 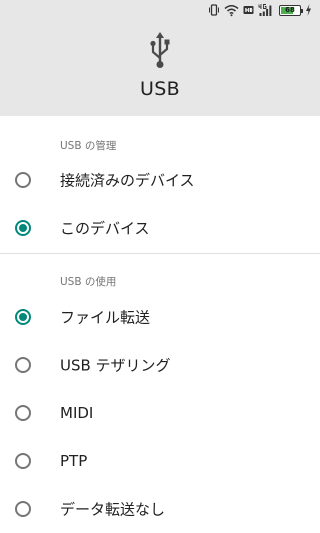 I want to click on option-usb-tethering: USB テザリング, so click(x=160, y=365).